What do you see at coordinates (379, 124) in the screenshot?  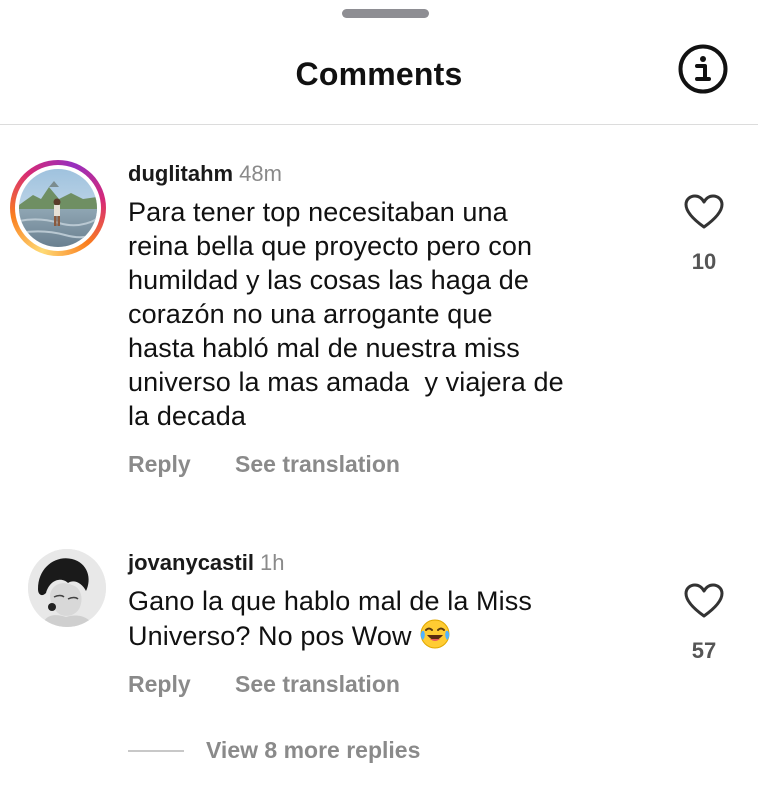 I see `header-divider` at bounding box center [379, 124].